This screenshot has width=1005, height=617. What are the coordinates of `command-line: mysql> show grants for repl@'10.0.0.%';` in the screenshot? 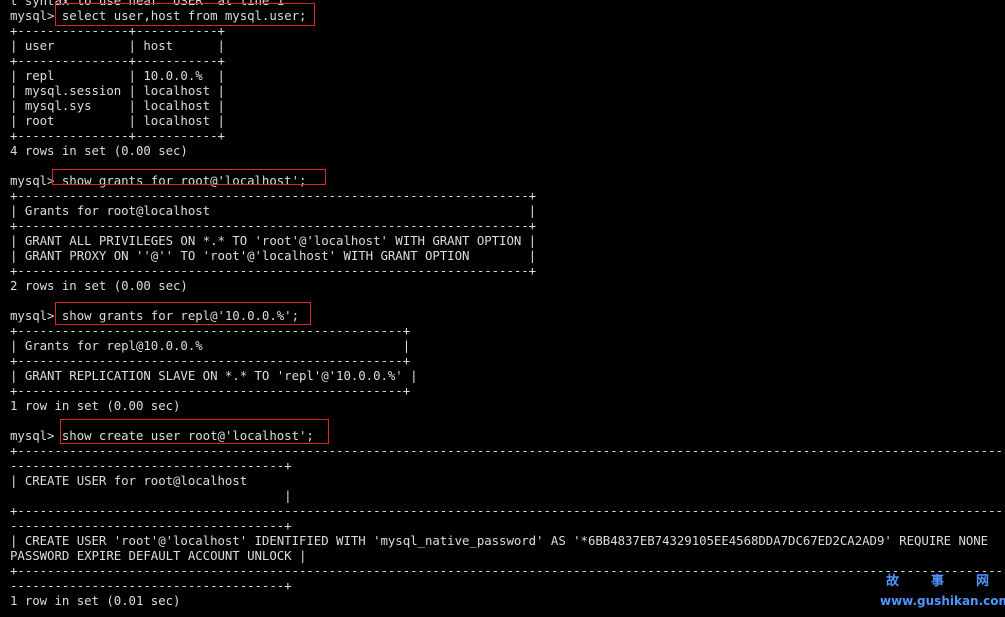 It's located at (154, 315).